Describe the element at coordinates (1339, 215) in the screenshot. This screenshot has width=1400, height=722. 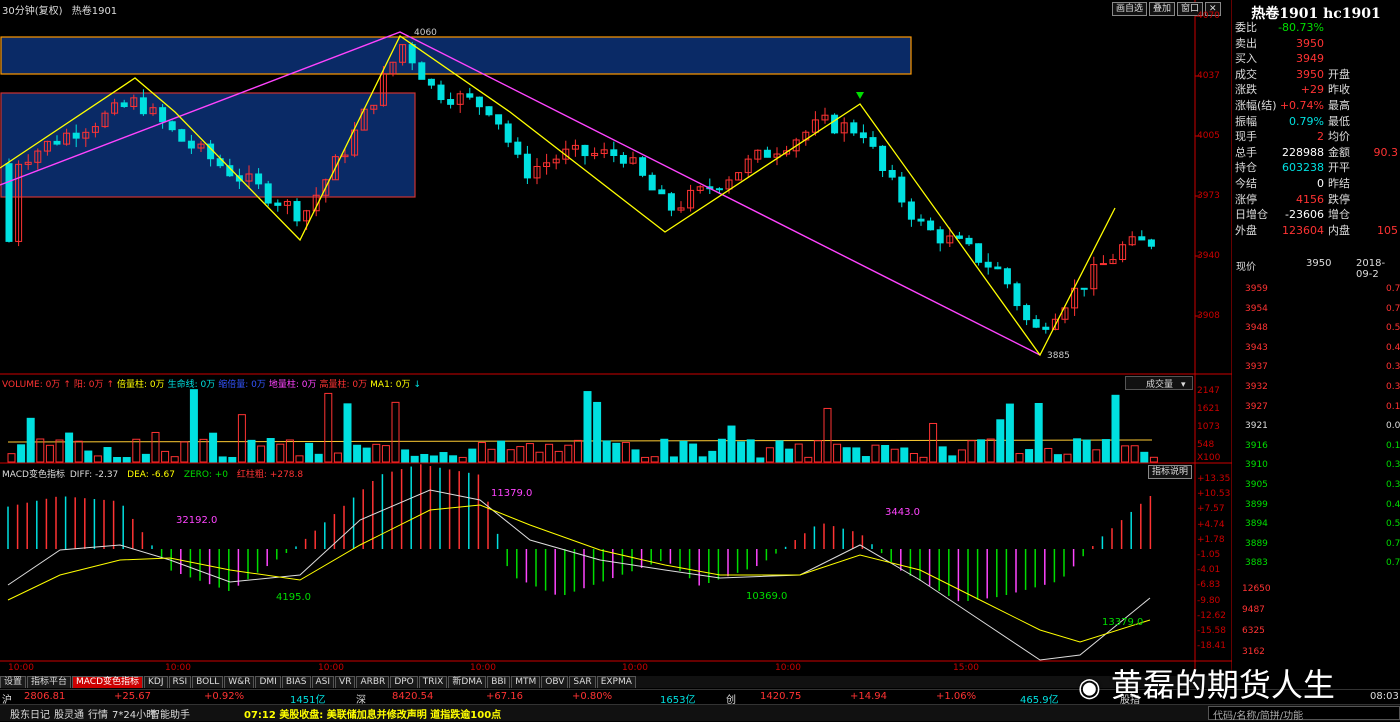
I see `quote-label: 增仓` at that location.